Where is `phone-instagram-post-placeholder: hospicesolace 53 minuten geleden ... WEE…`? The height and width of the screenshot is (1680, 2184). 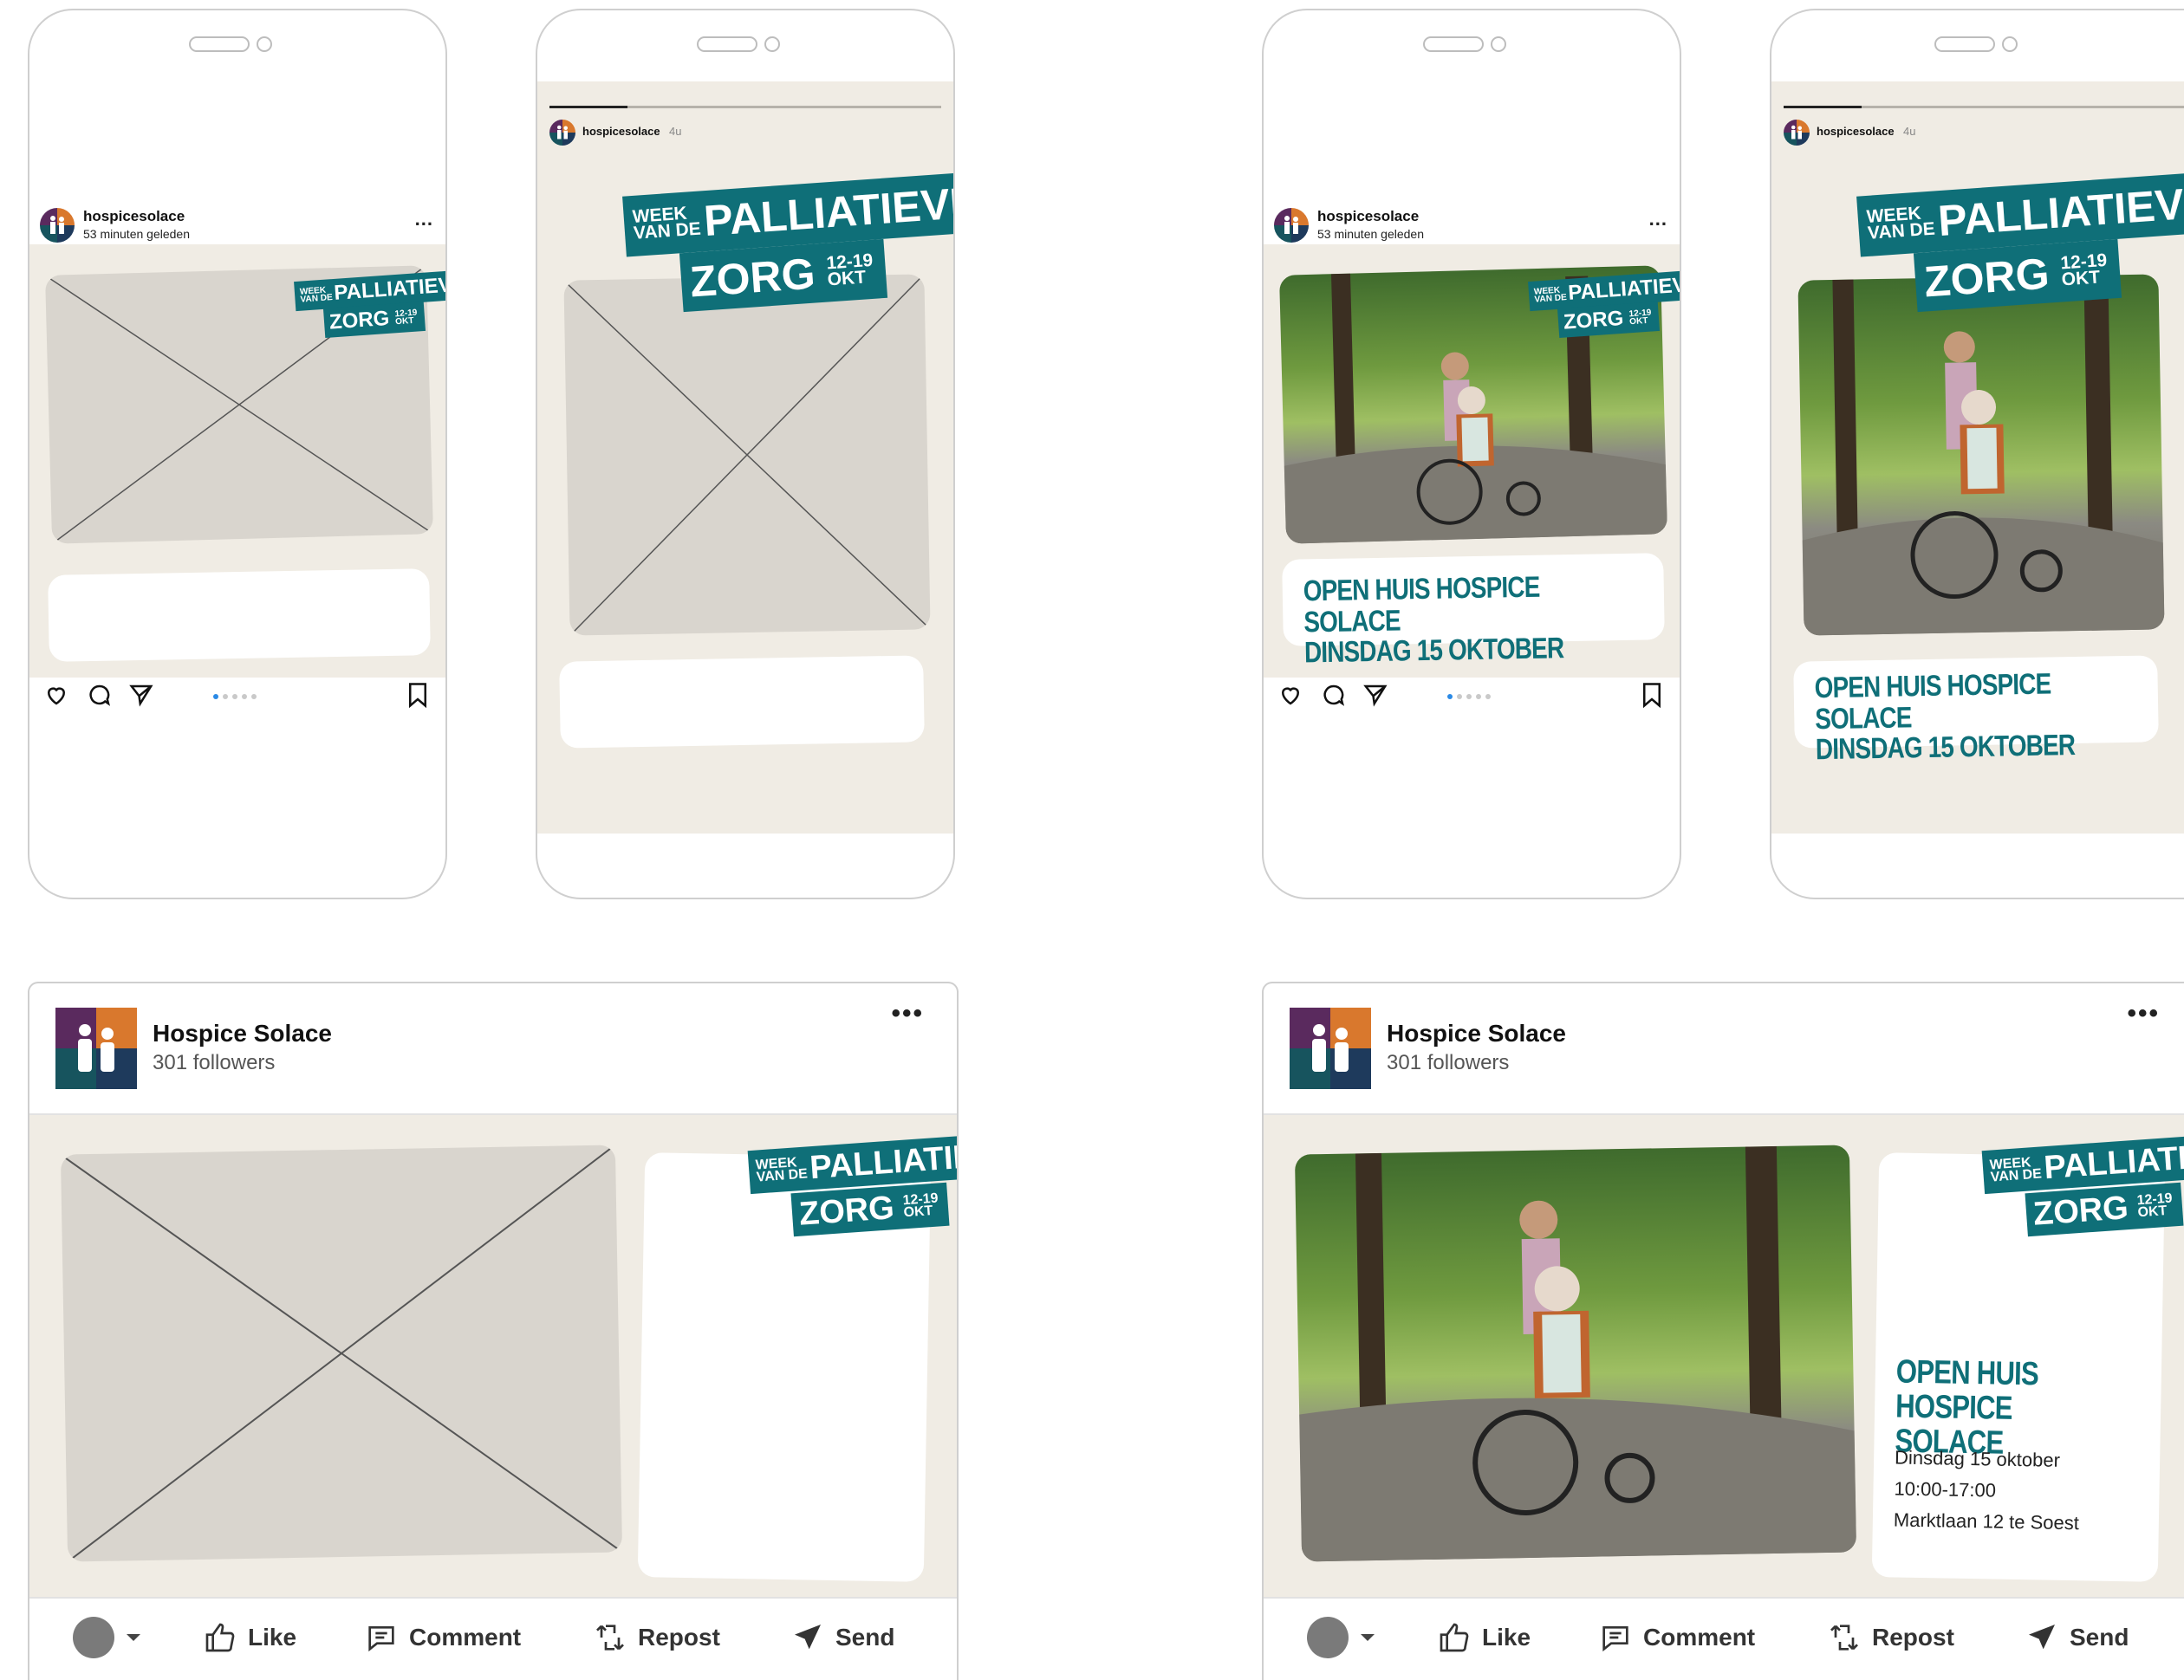 phone-instagram-post-placeholder: hospicesolace 53 minuten geleden ... WEE… is located at coordinates (237, 454).